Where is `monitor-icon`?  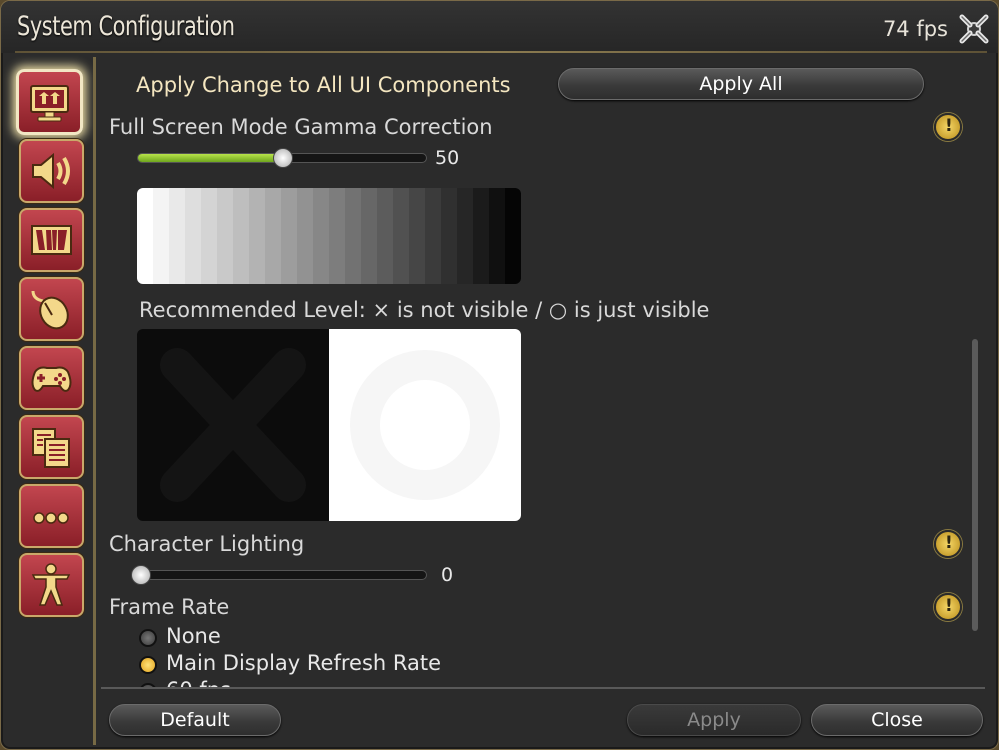 monitor-icon is located at coordinates (49, 103).